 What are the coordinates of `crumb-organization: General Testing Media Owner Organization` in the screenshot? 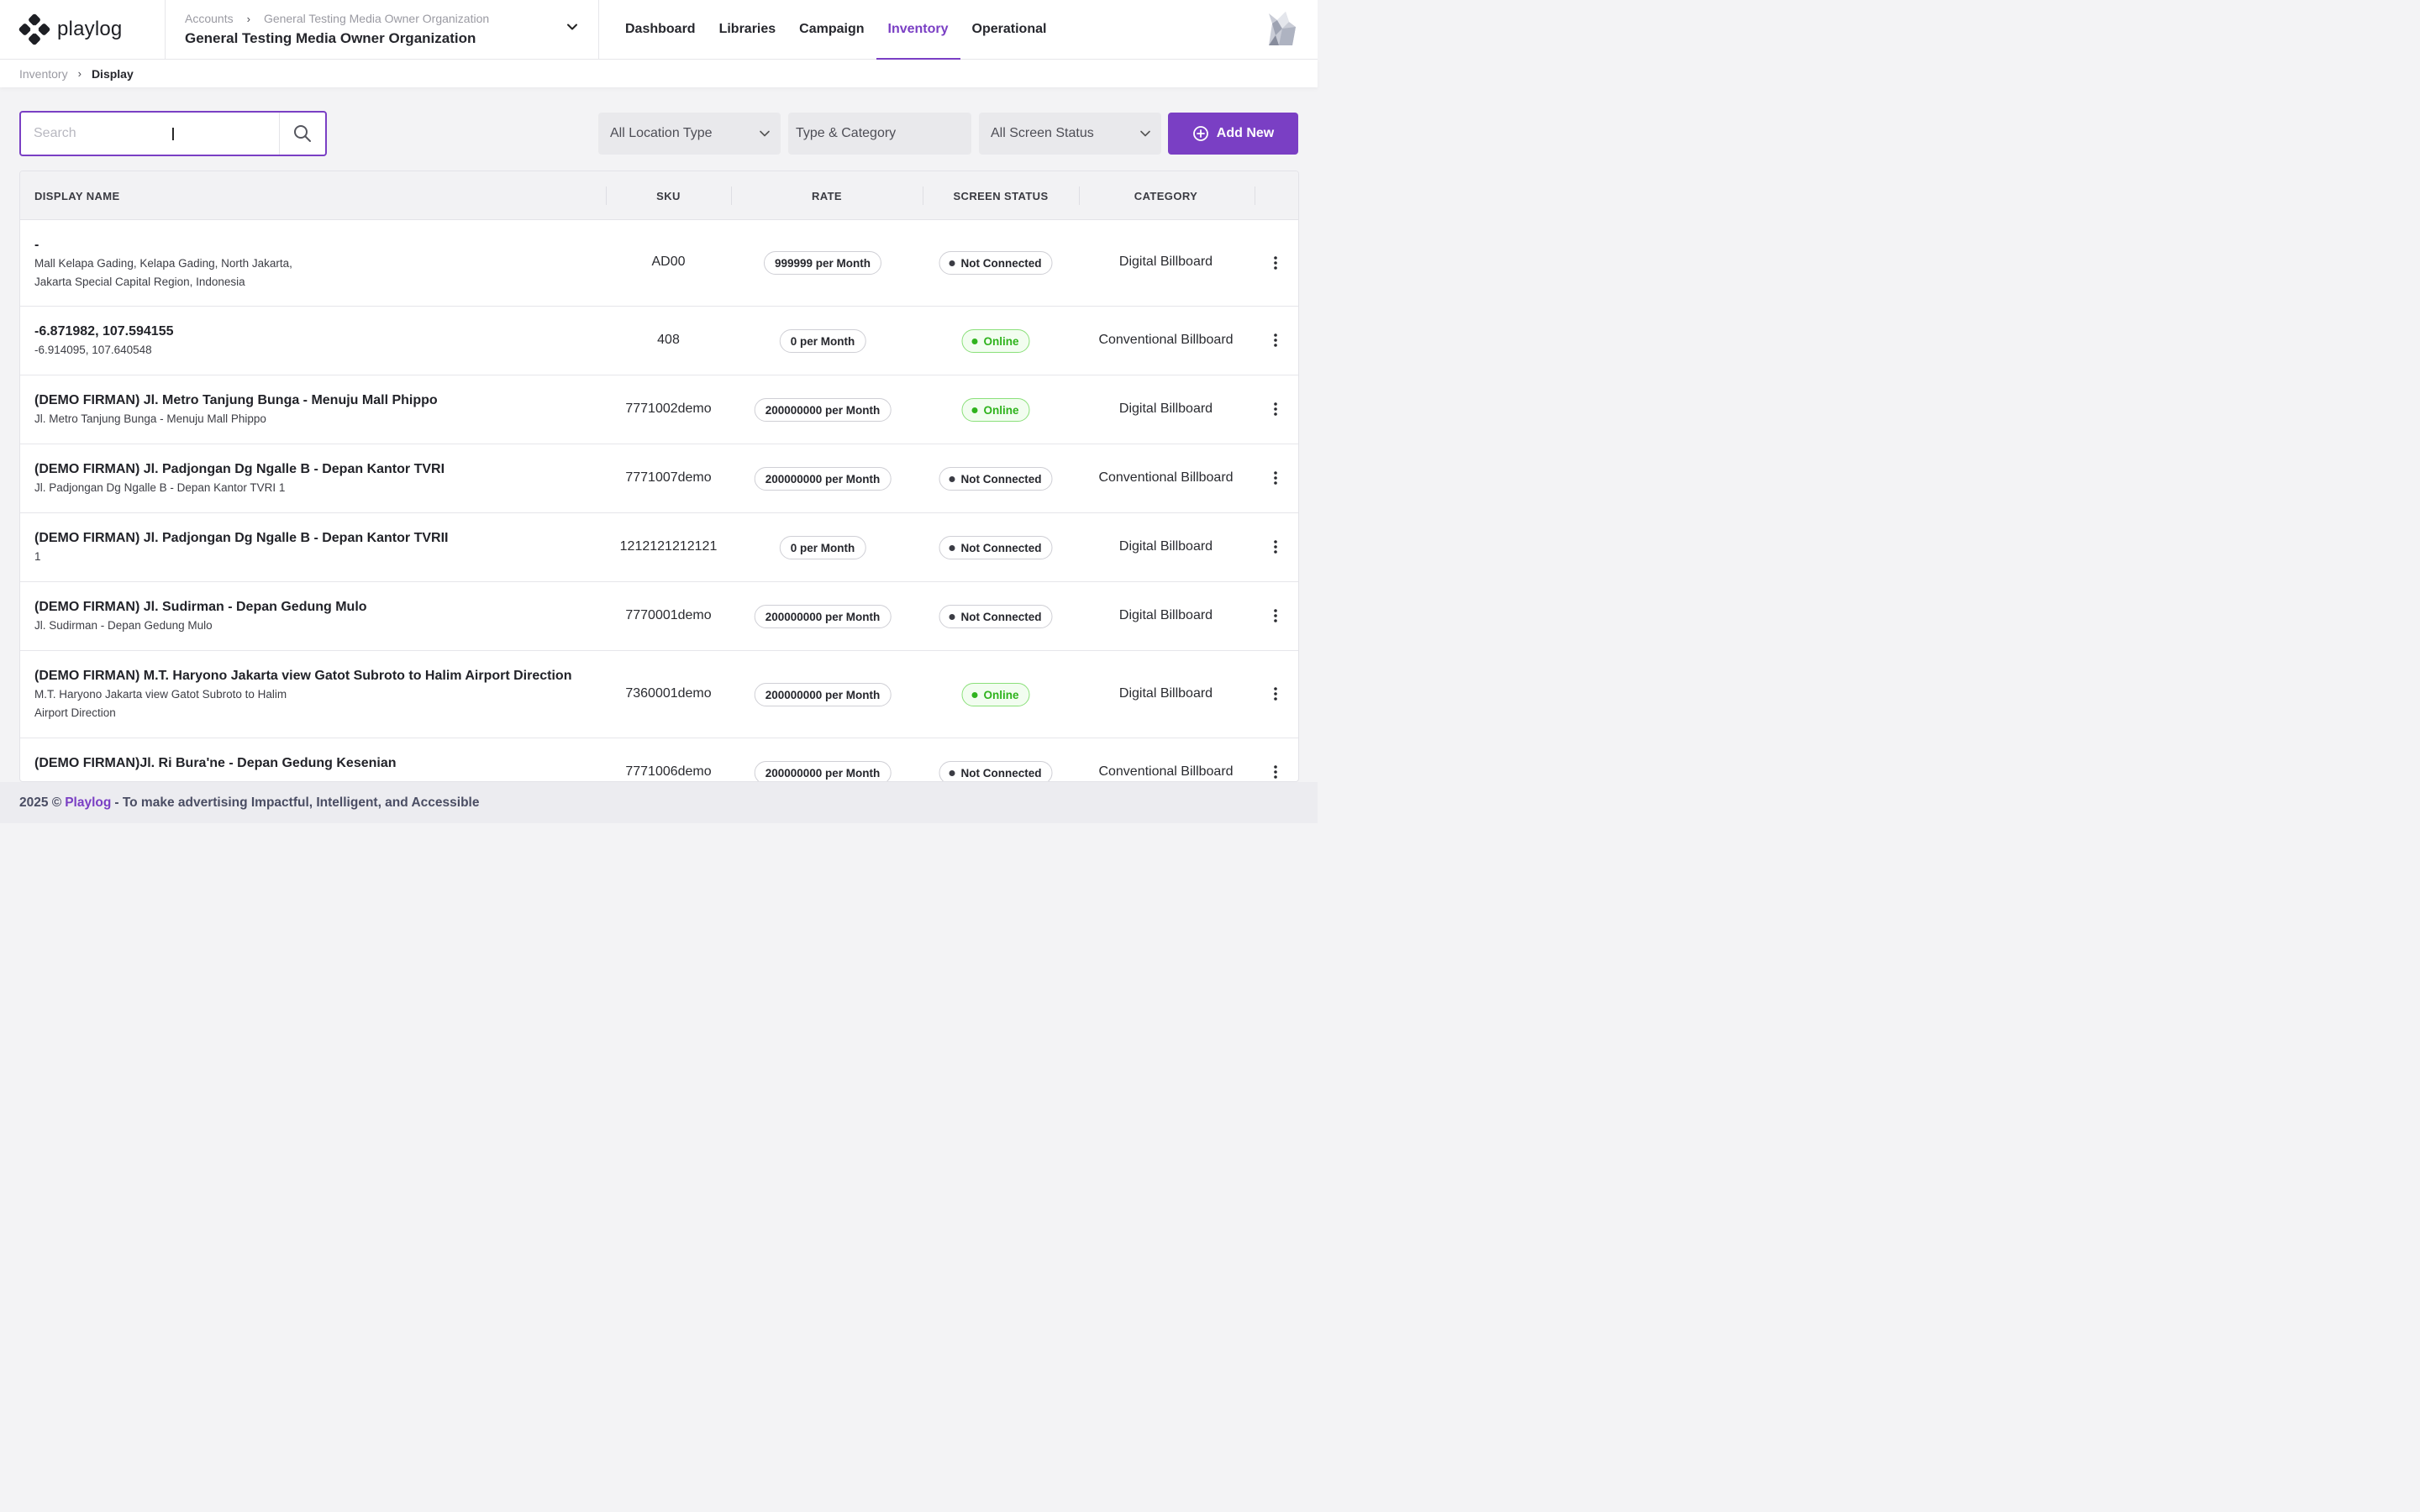 It's located at (376, 18).